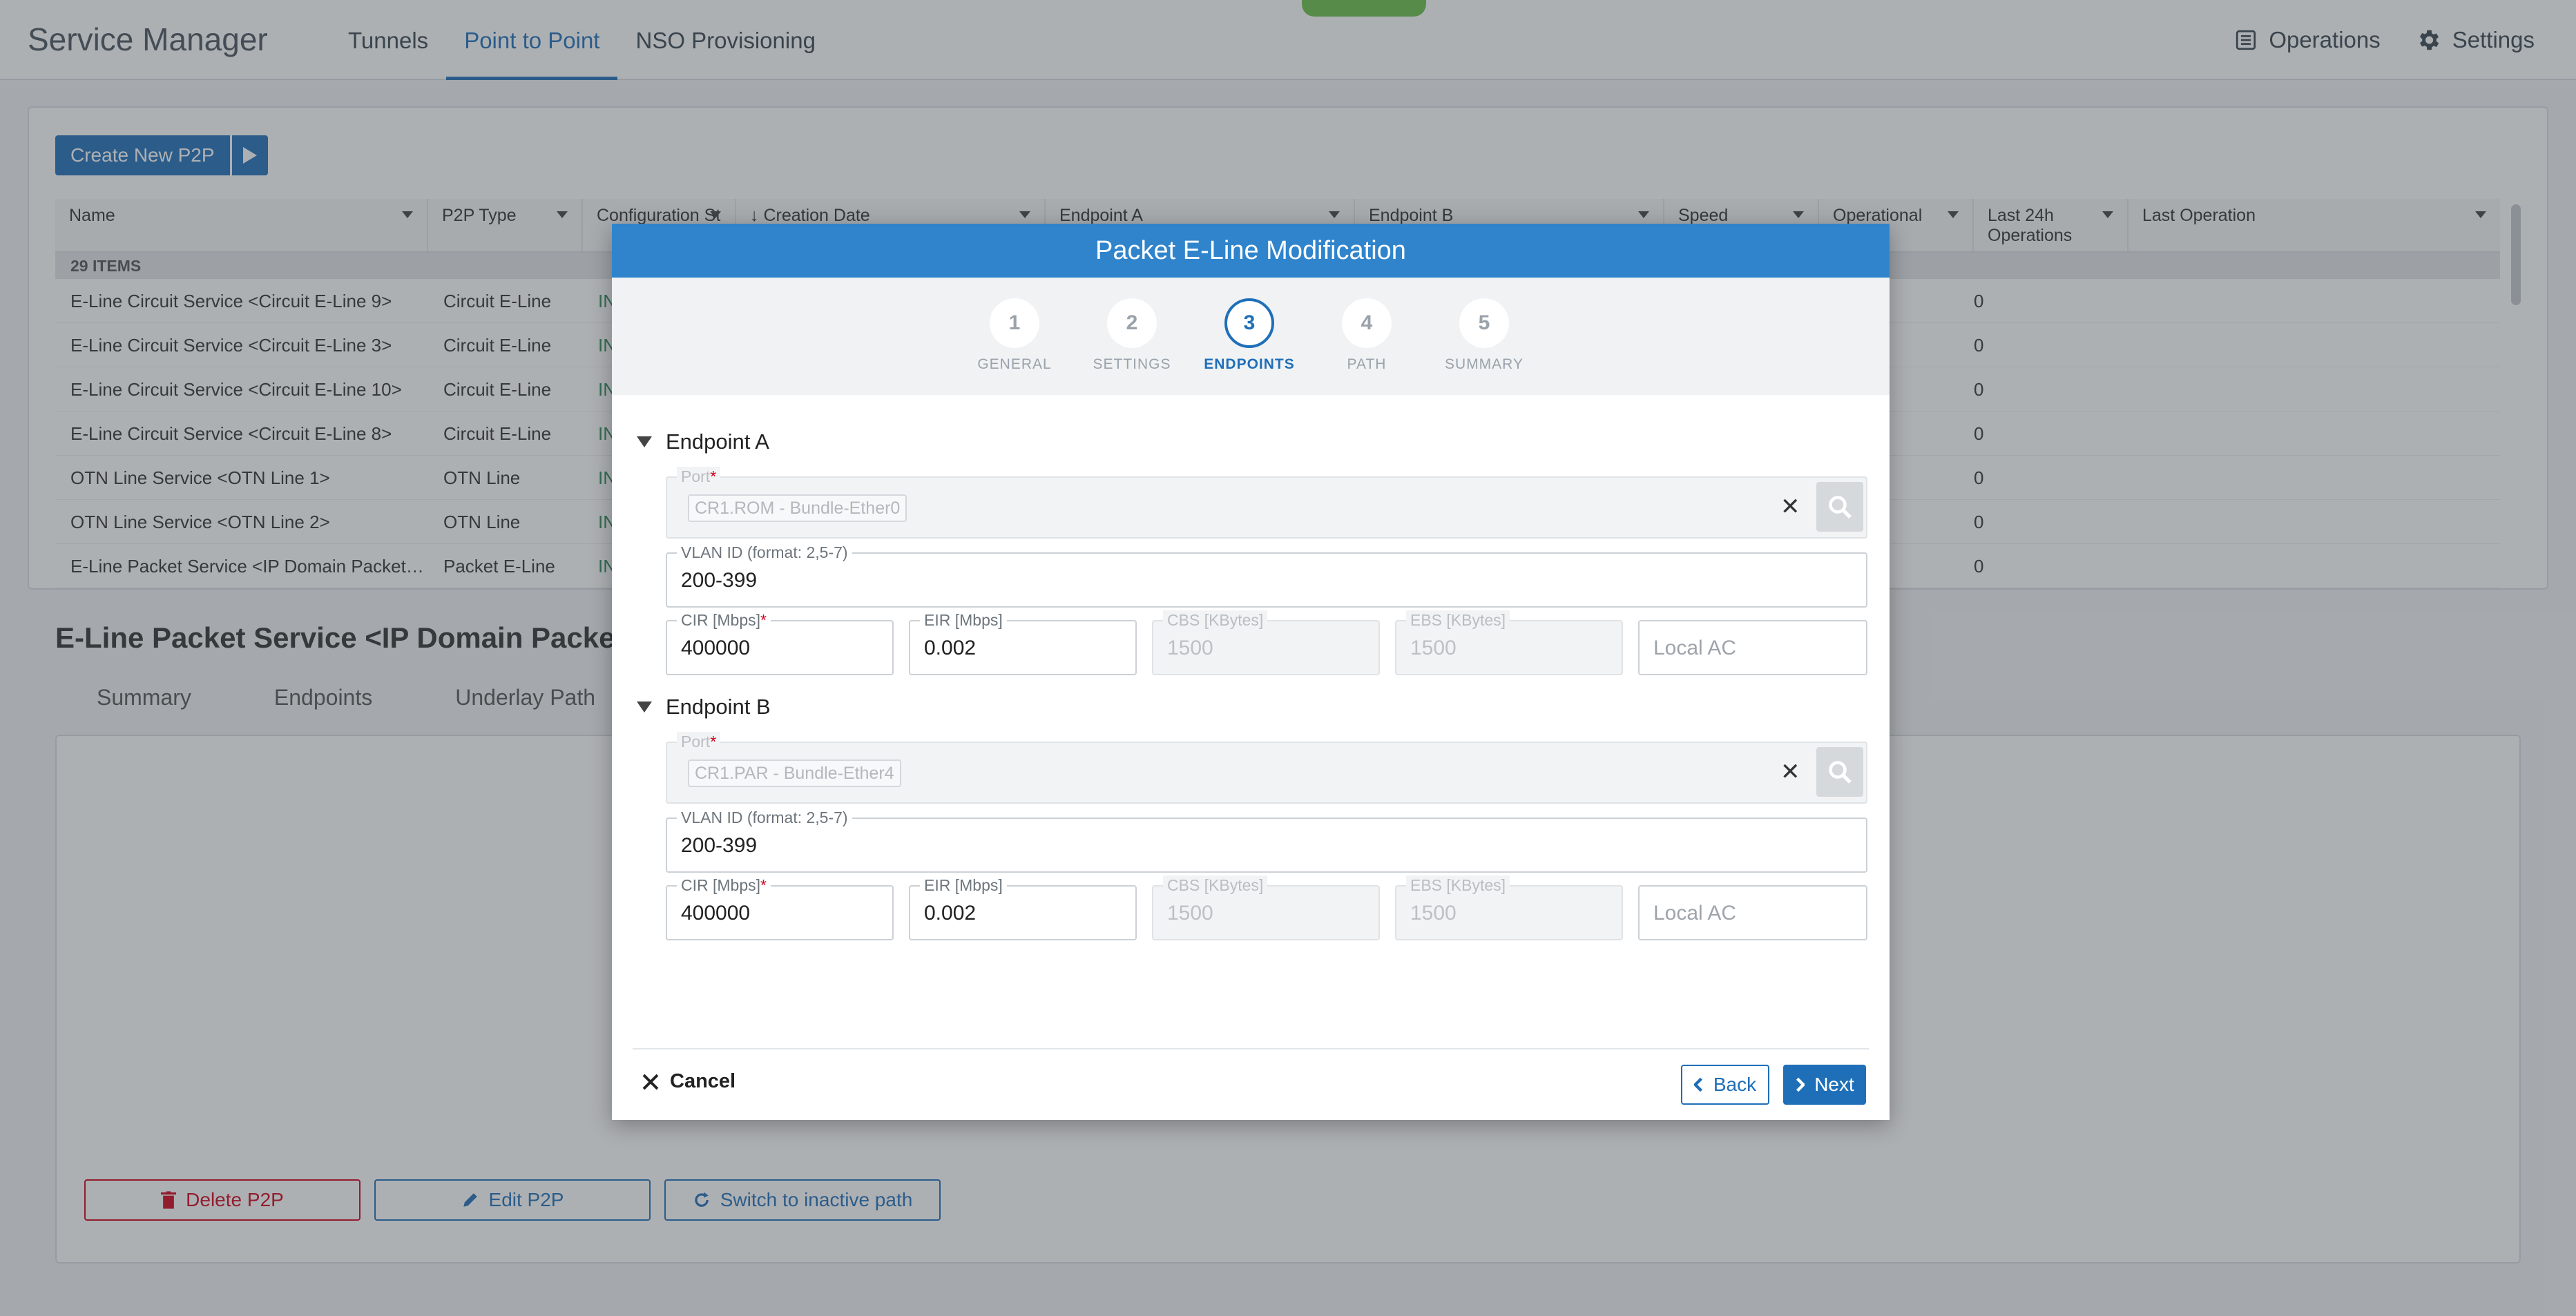  Describe the element at coordinates (1251, 442) in the screenshot. I see `endpoint-a-toggle: Endpoint A` at that location.